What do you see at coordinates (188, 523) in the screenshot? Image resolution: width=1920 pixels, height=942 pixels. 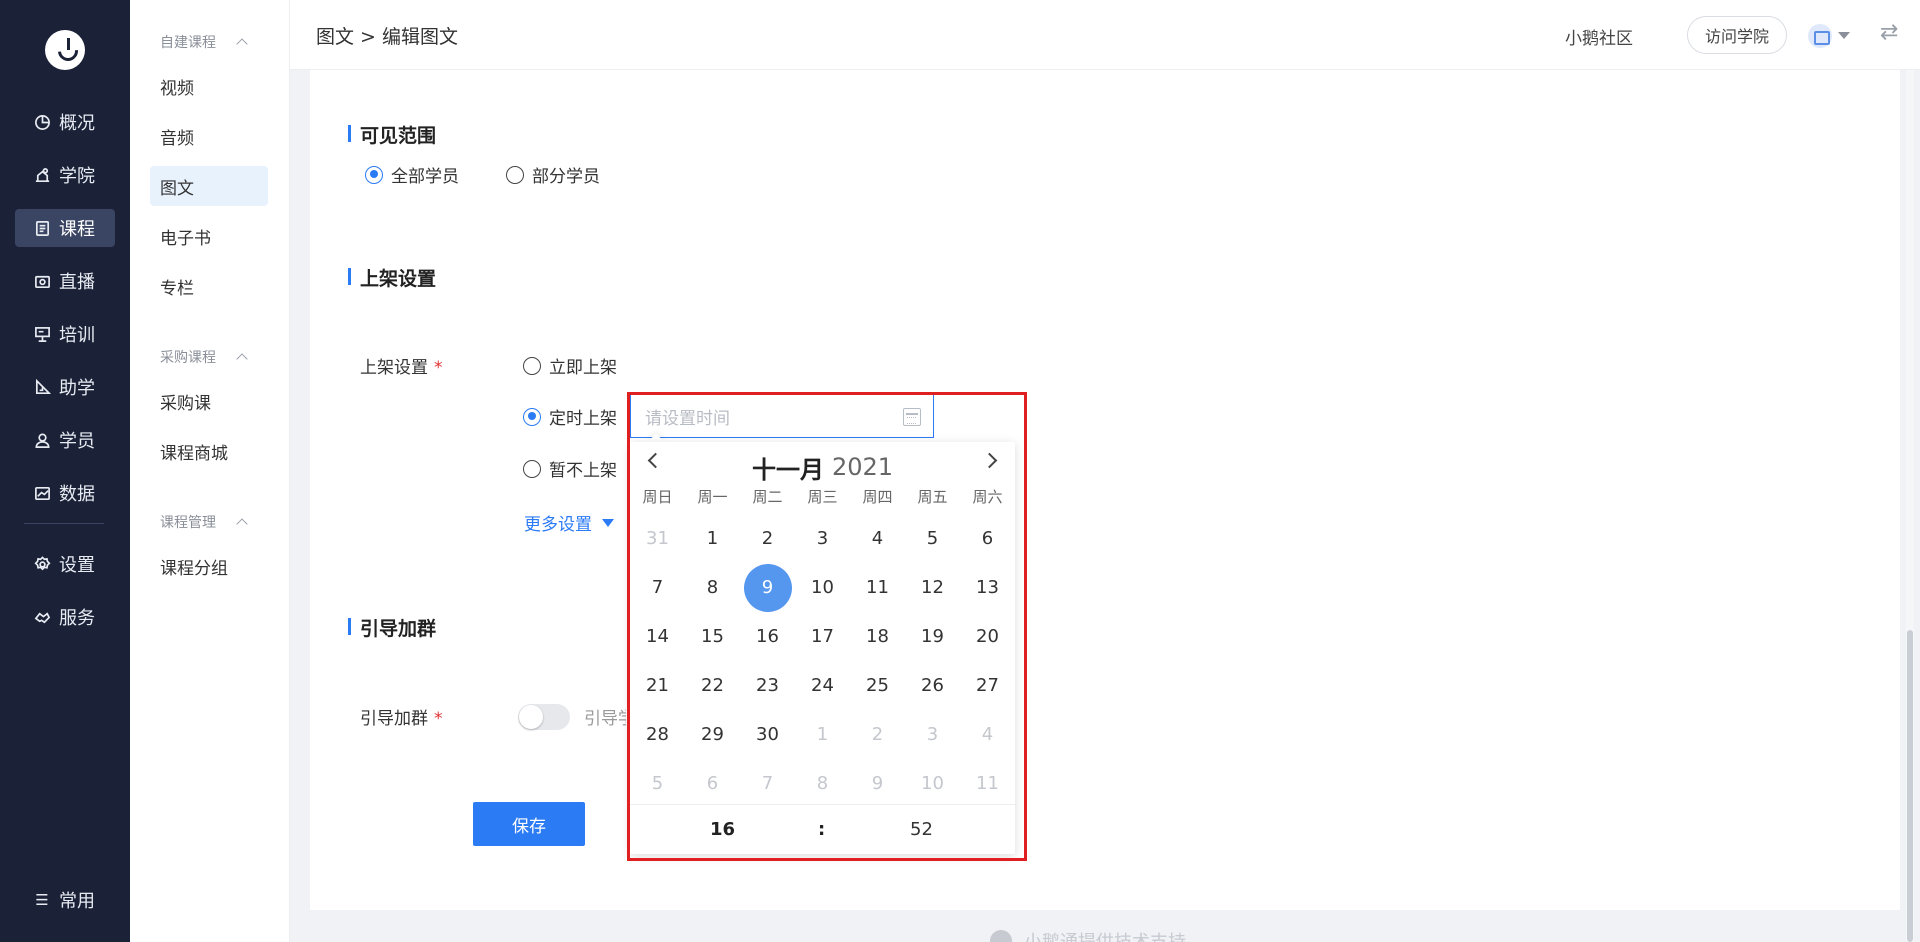 I see `subnav-group-label: 课程管理` at bounding box center [188, 523].